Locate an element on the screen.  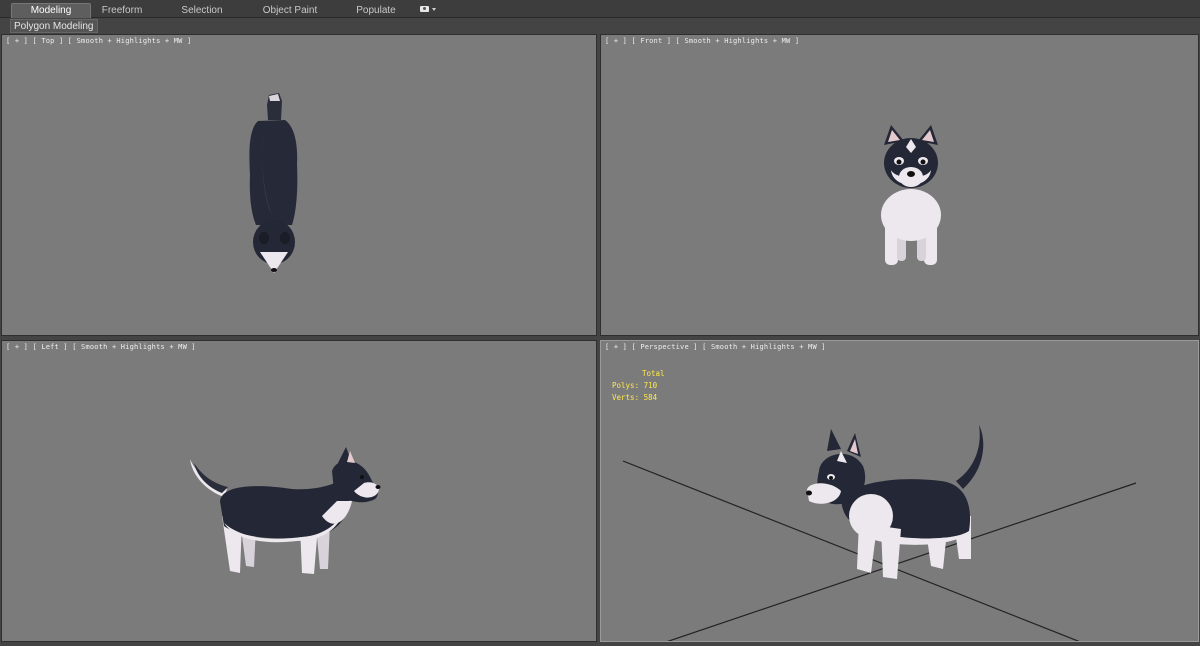
ribbon-options-dropdown is located at coordinates (429, 10).